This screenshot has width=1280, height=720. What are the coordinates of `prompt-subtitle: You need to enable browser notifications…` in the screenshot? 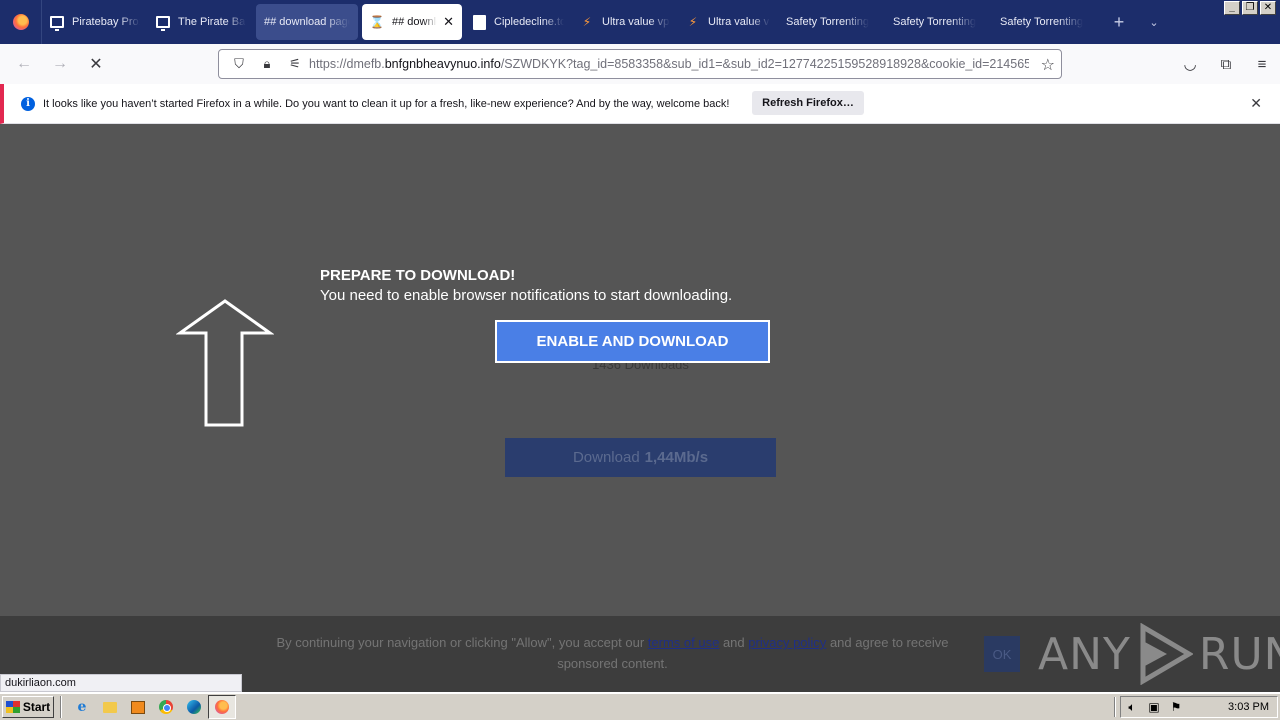 It's located at (526, 295).